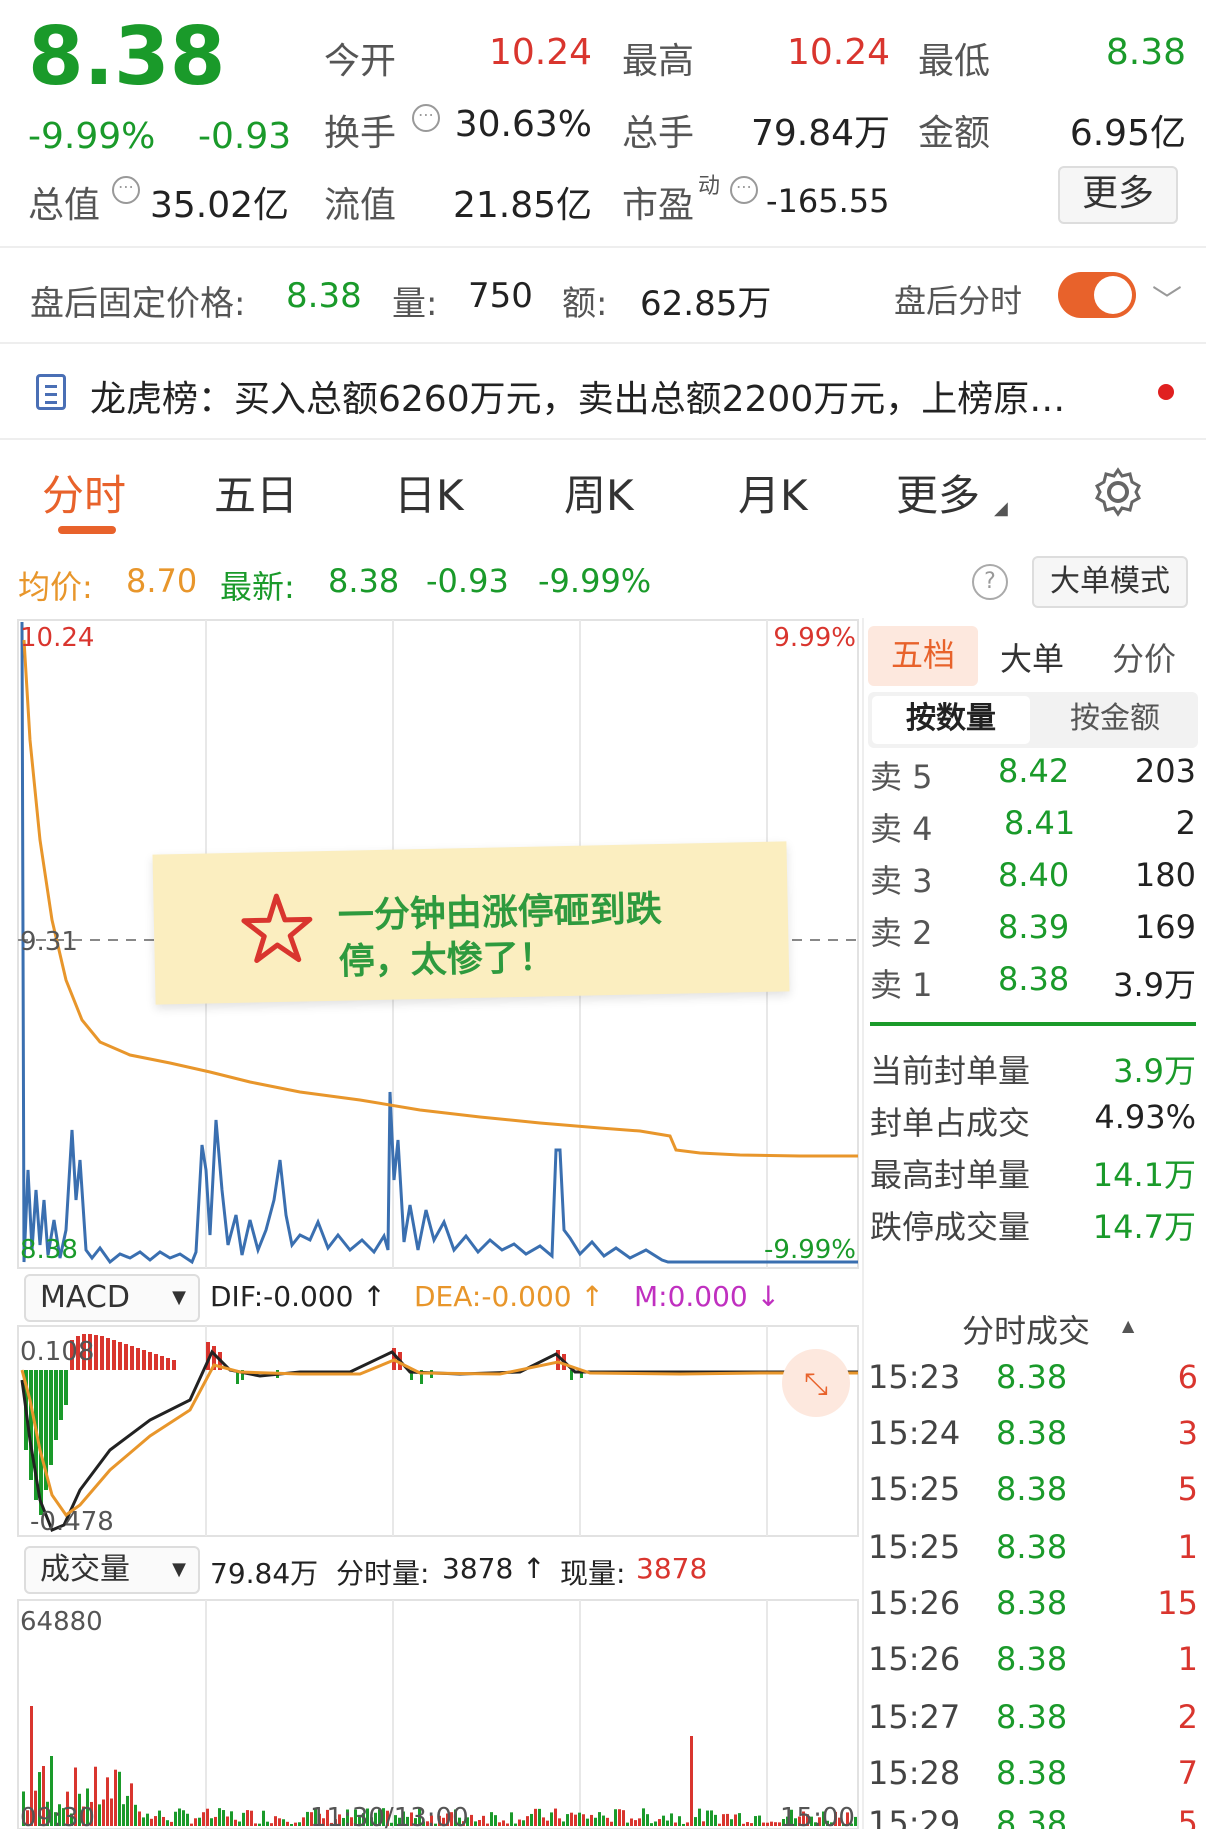 The image size is (1206, 1829). What do you see at coordinates (1033, 986) in the screenshot?
I see `order-row: 卖 1 8.38 3.9万` at bounding box center [1033, 986].